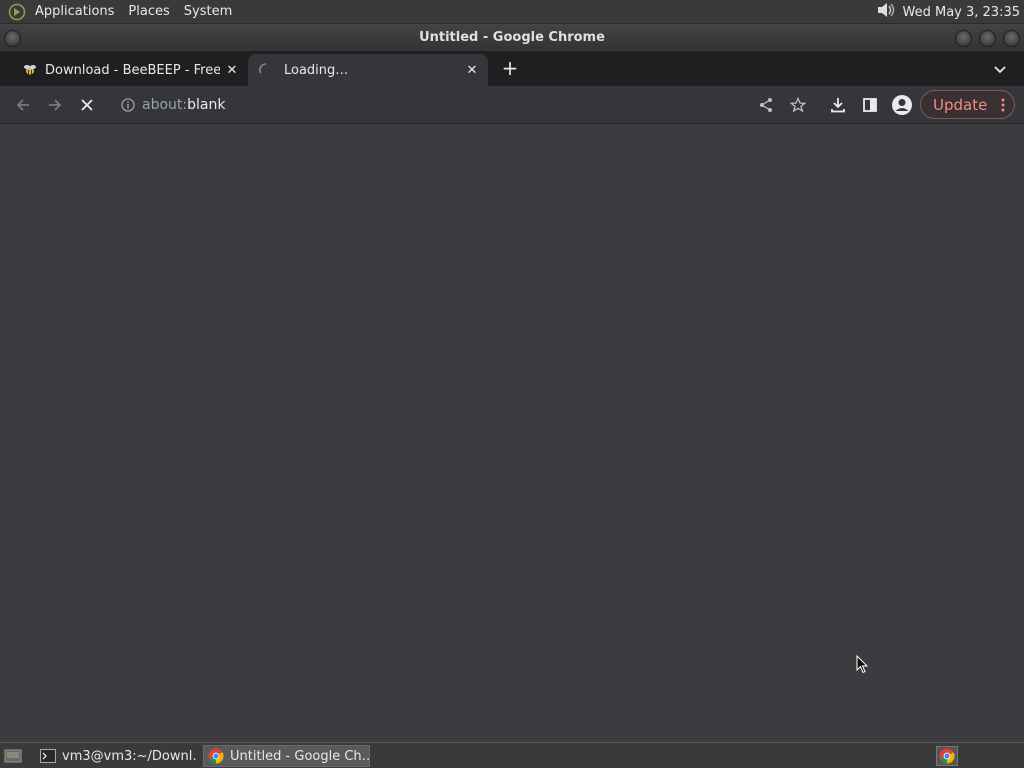 This screenshot has width=1024, height=768. I want to click on show-desktop-icon, so click(13, 756).